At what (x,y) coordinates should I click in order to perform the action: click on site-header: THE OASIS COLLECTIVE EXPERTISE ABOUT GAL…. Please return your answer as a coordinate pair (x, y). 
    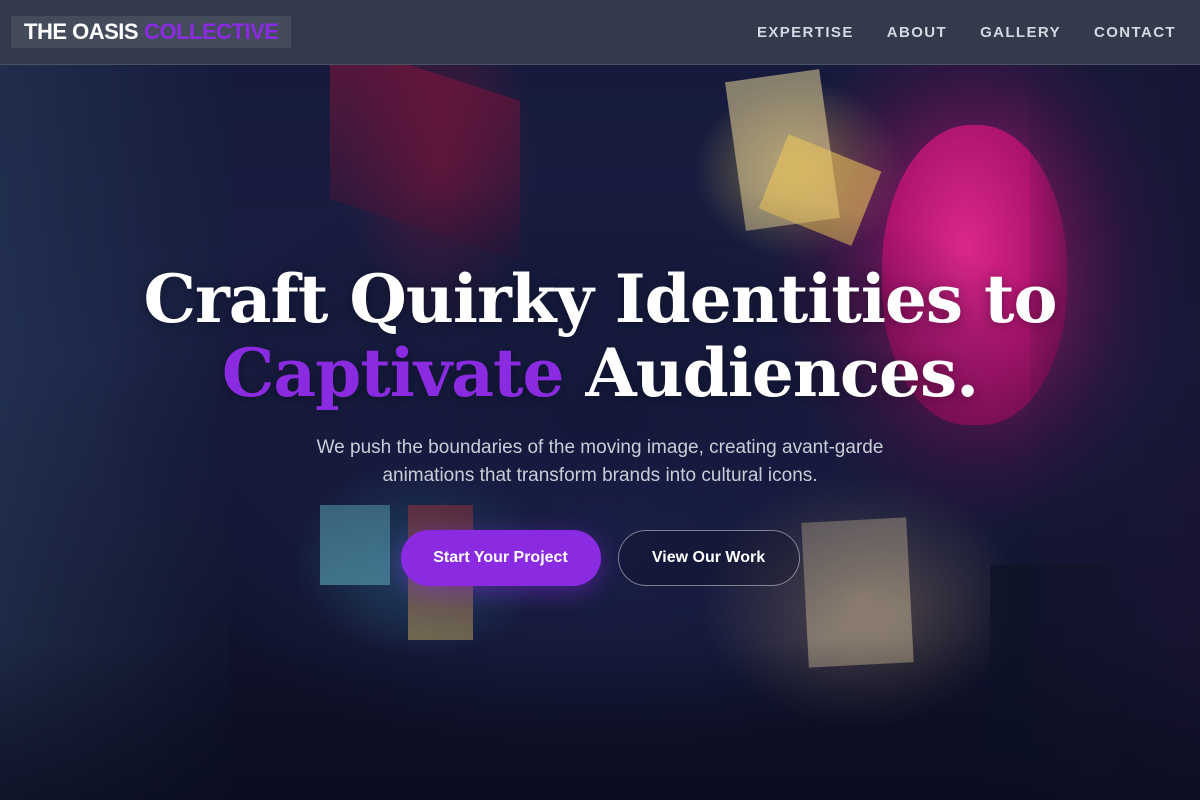
    Looking at the image, I should click on (600, 32).